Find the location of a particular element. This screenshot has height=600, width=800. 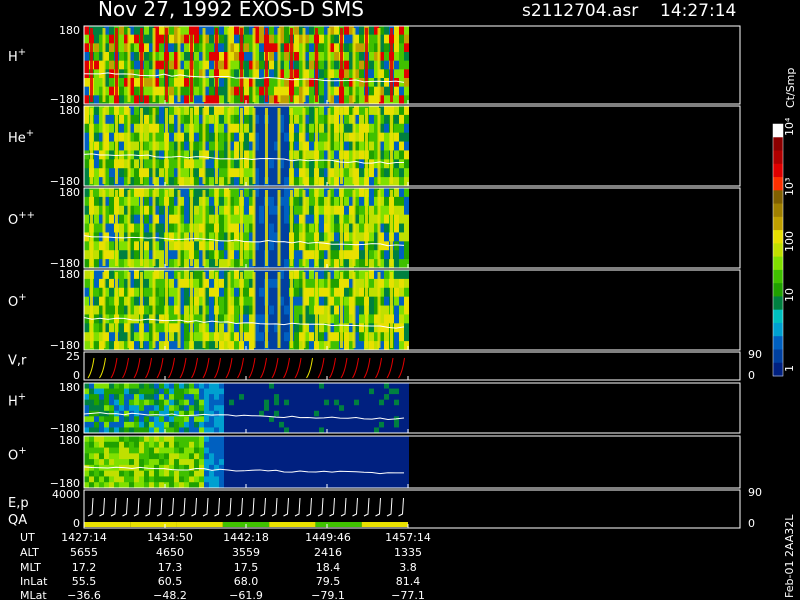

y-min-label: 0 is located at coordinates (76, 523).